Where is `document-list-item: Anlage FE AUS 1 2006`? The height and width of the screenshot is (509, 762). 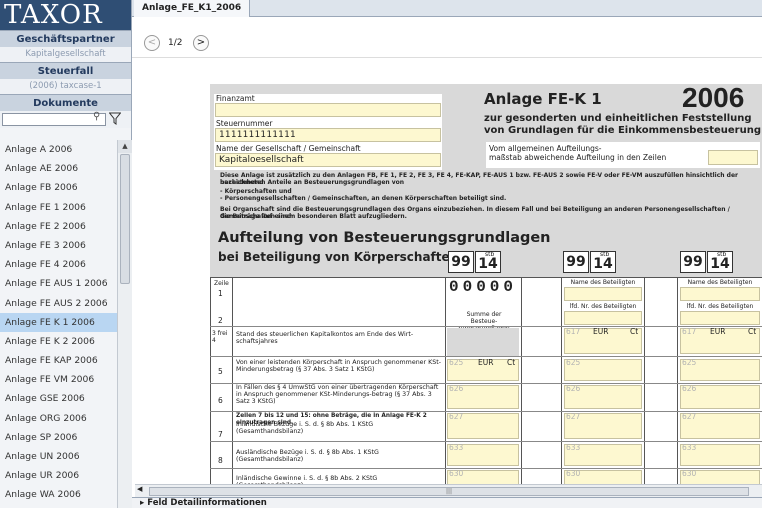 document-list-item: Anlage FE AUS 1 2006 is located at coordinates (58, 283).